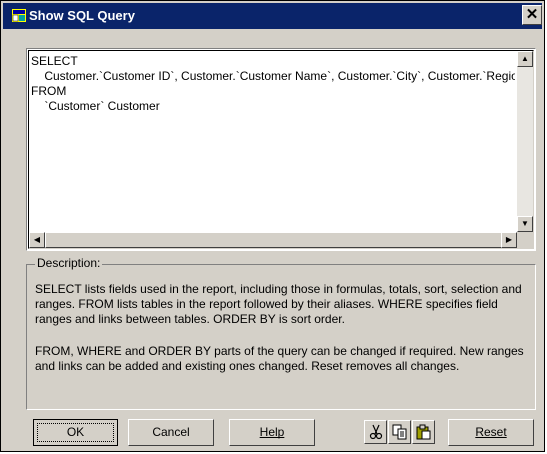 This screenshot has width=547, height=454. What do you see at coordinates (82, 15) in the screenshot?
I see `window-title: Show SQL Query` at bounding box center [82, 15].